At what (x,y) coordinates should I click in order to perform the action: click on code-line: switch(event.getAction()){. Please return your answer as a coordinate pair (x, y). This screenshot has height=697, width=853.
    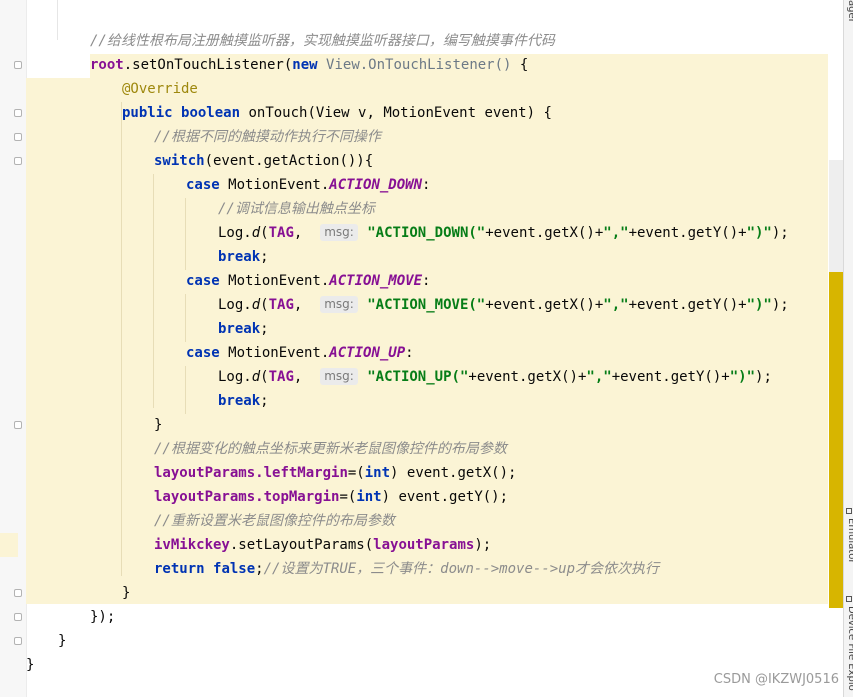
    Looking at the image, I should click on (263, 161).